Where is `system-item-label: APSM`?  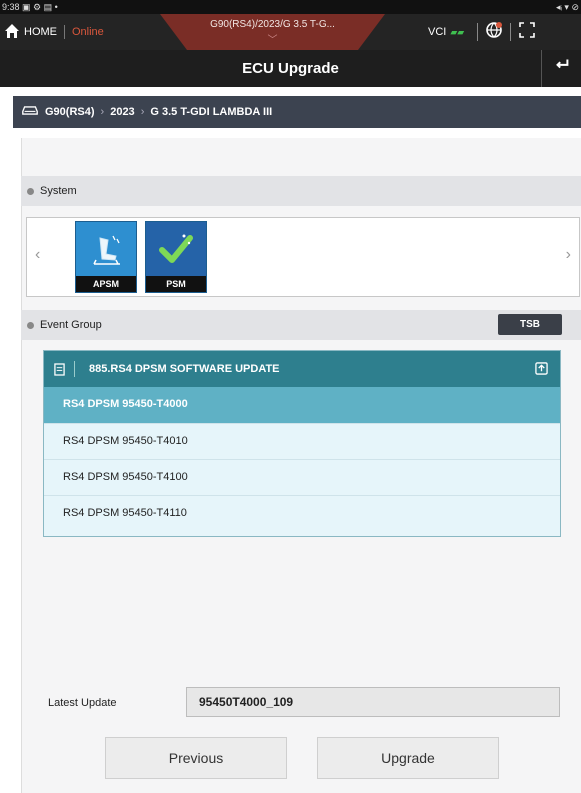
system-item-label: APSM is located at coordinates (106, 284).